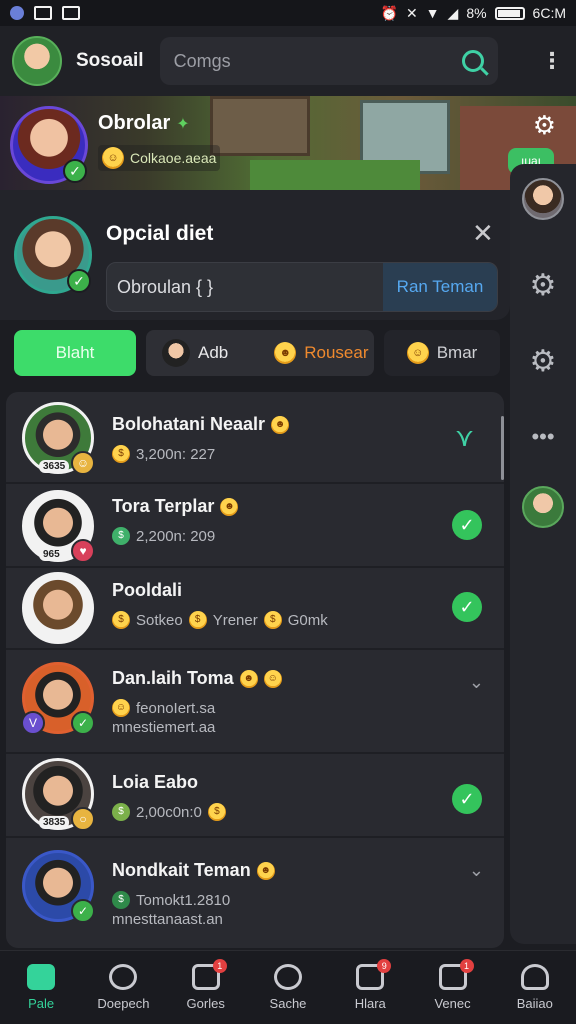  I want to click on friend-meta: Sotkeo, so click(159, 620).